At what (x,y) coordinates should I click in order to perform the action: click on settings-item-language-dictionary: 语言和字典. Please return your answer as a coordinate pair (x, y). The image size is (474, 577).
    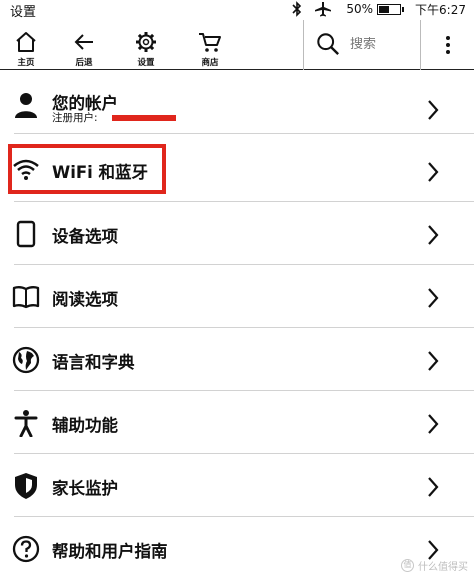
    Looking at the image, I should click on (237, 359).